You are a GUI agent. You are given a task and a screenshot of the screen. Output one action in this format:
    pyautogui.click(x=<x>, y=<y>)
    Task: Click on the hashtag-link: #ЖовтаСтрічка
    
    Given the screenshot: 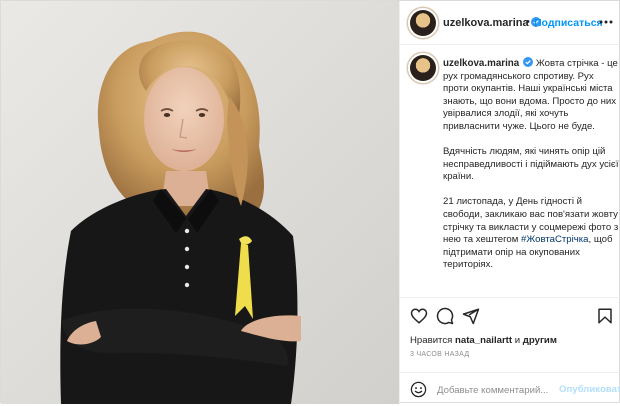 What is the action you would take?
    pyautogui.click(x=554, y=239)
    